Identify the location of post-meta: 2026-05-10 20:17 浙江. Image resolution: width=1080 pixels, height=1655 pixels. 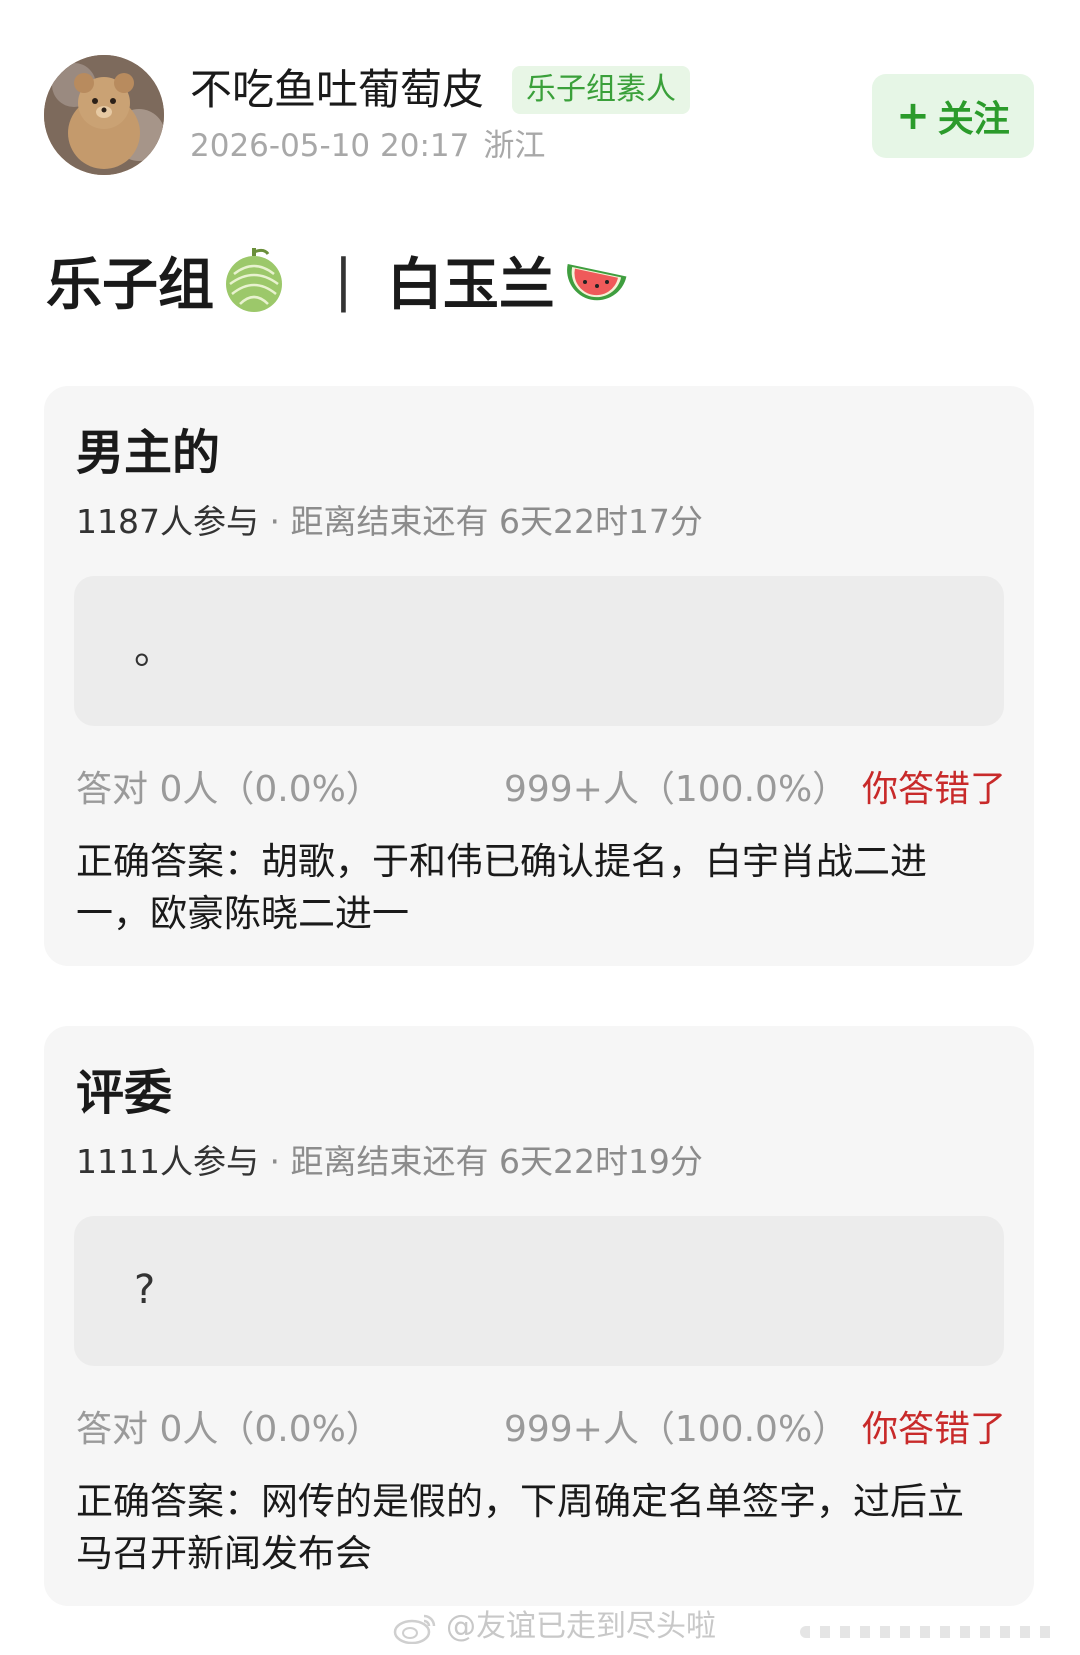
(367, 146).